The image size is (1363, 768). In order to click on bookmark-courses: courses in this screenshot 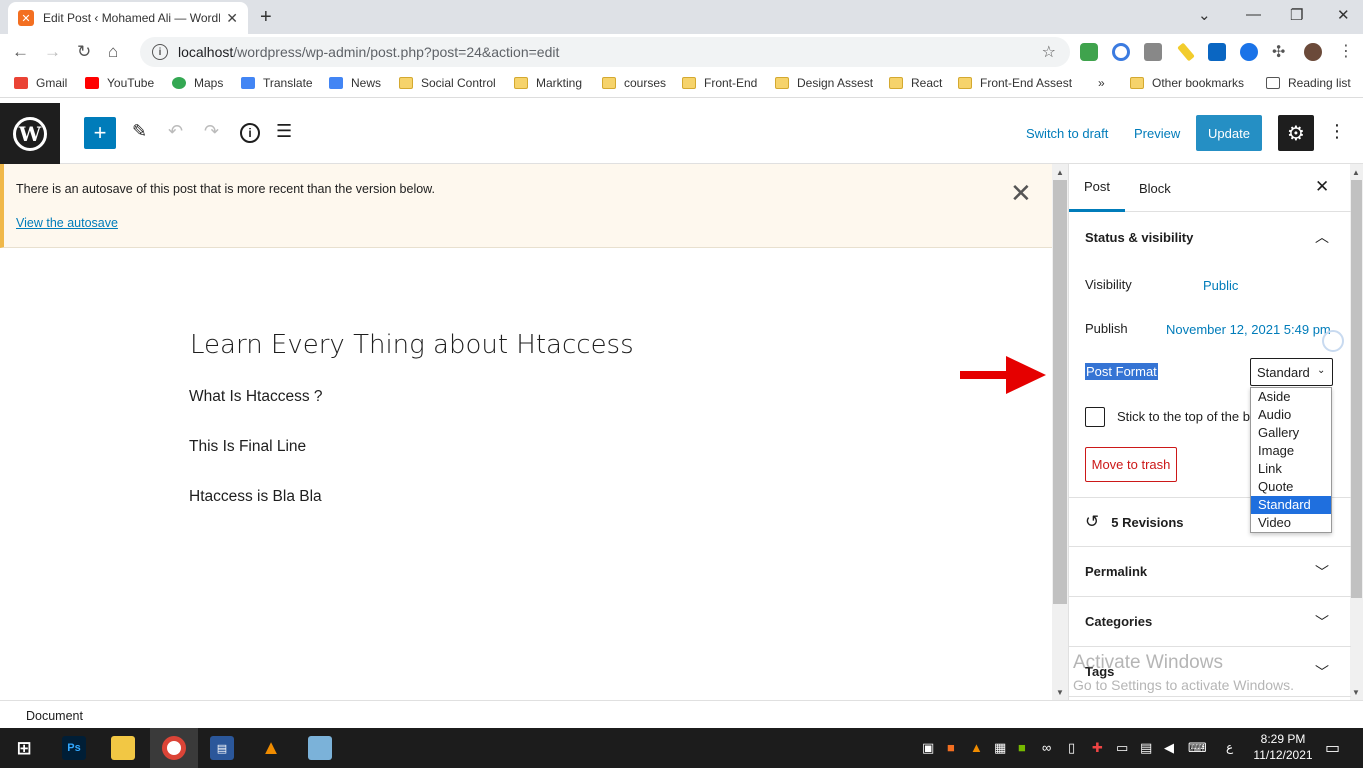, I will do `click(634, 83)`.